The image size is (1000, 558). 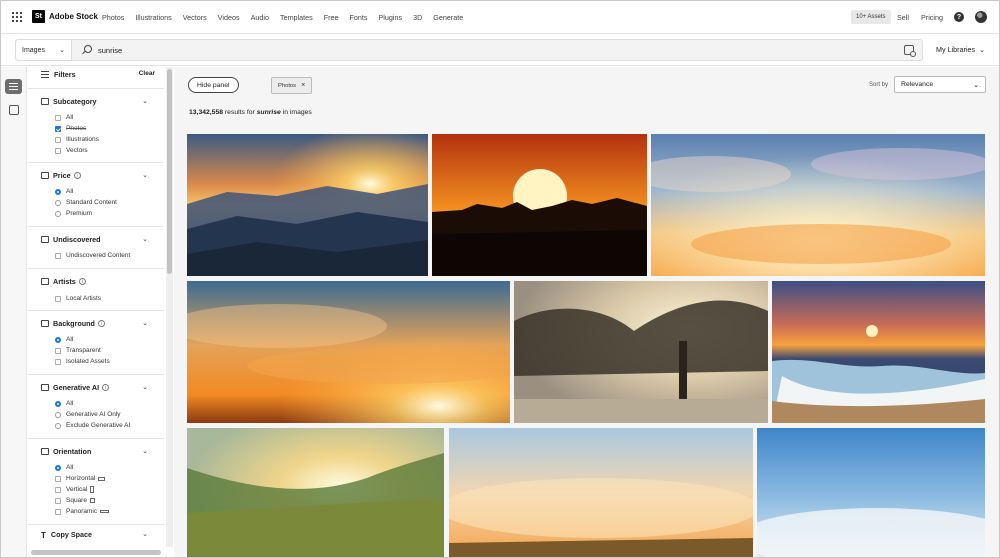 What do you see at coordinates (14, 110) in the screenshot?
I see `saved-search-icon` at bounding box center [14, 110].